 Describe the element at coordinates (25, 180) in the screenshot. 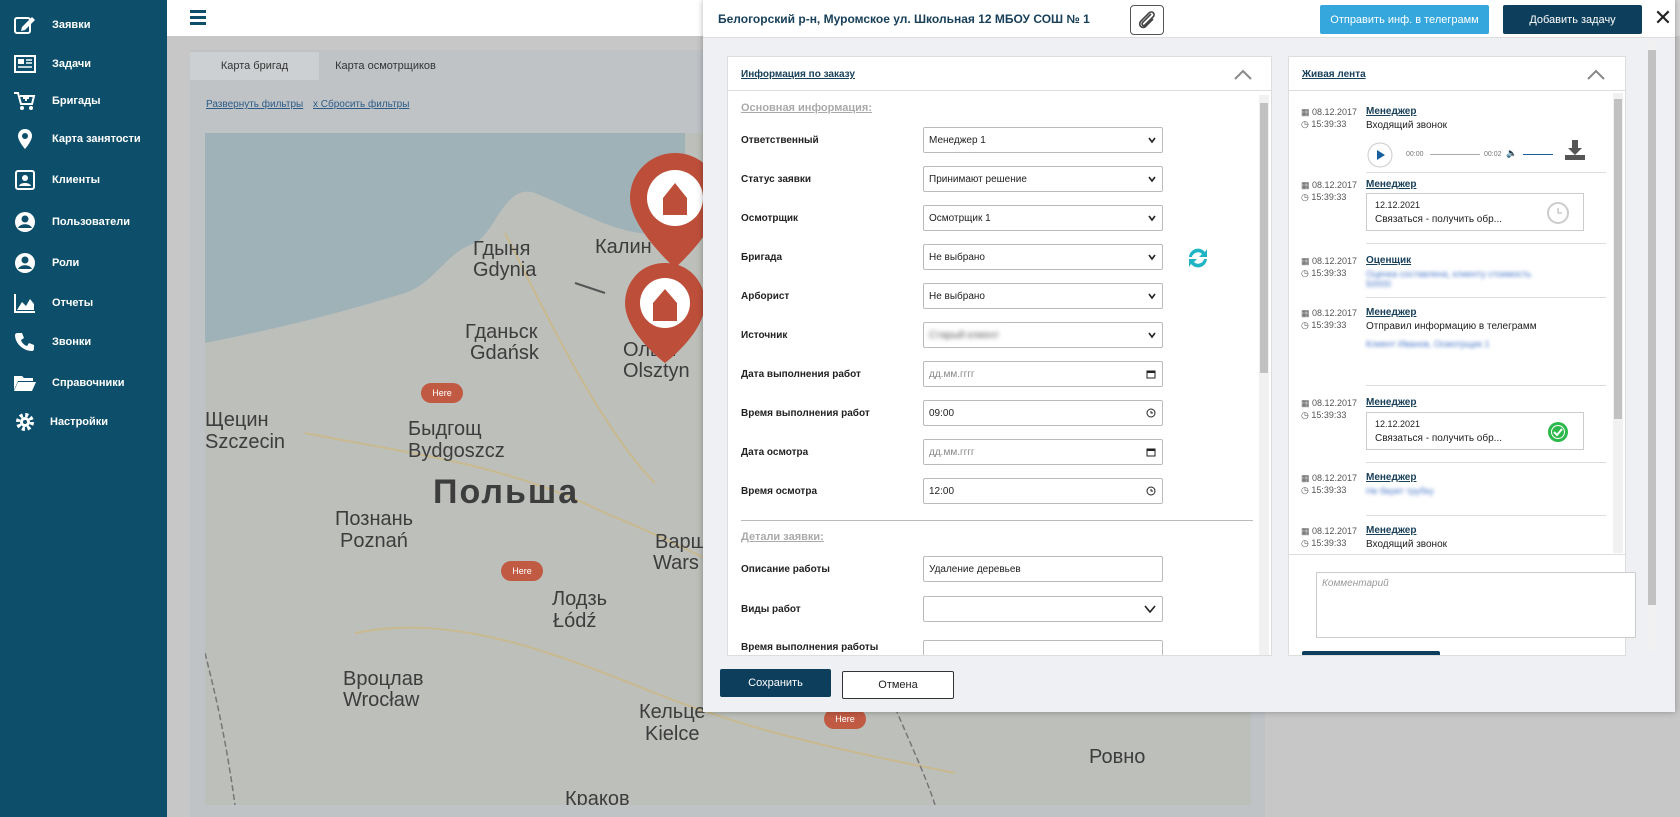

I see `contact-card-icon` at that location.